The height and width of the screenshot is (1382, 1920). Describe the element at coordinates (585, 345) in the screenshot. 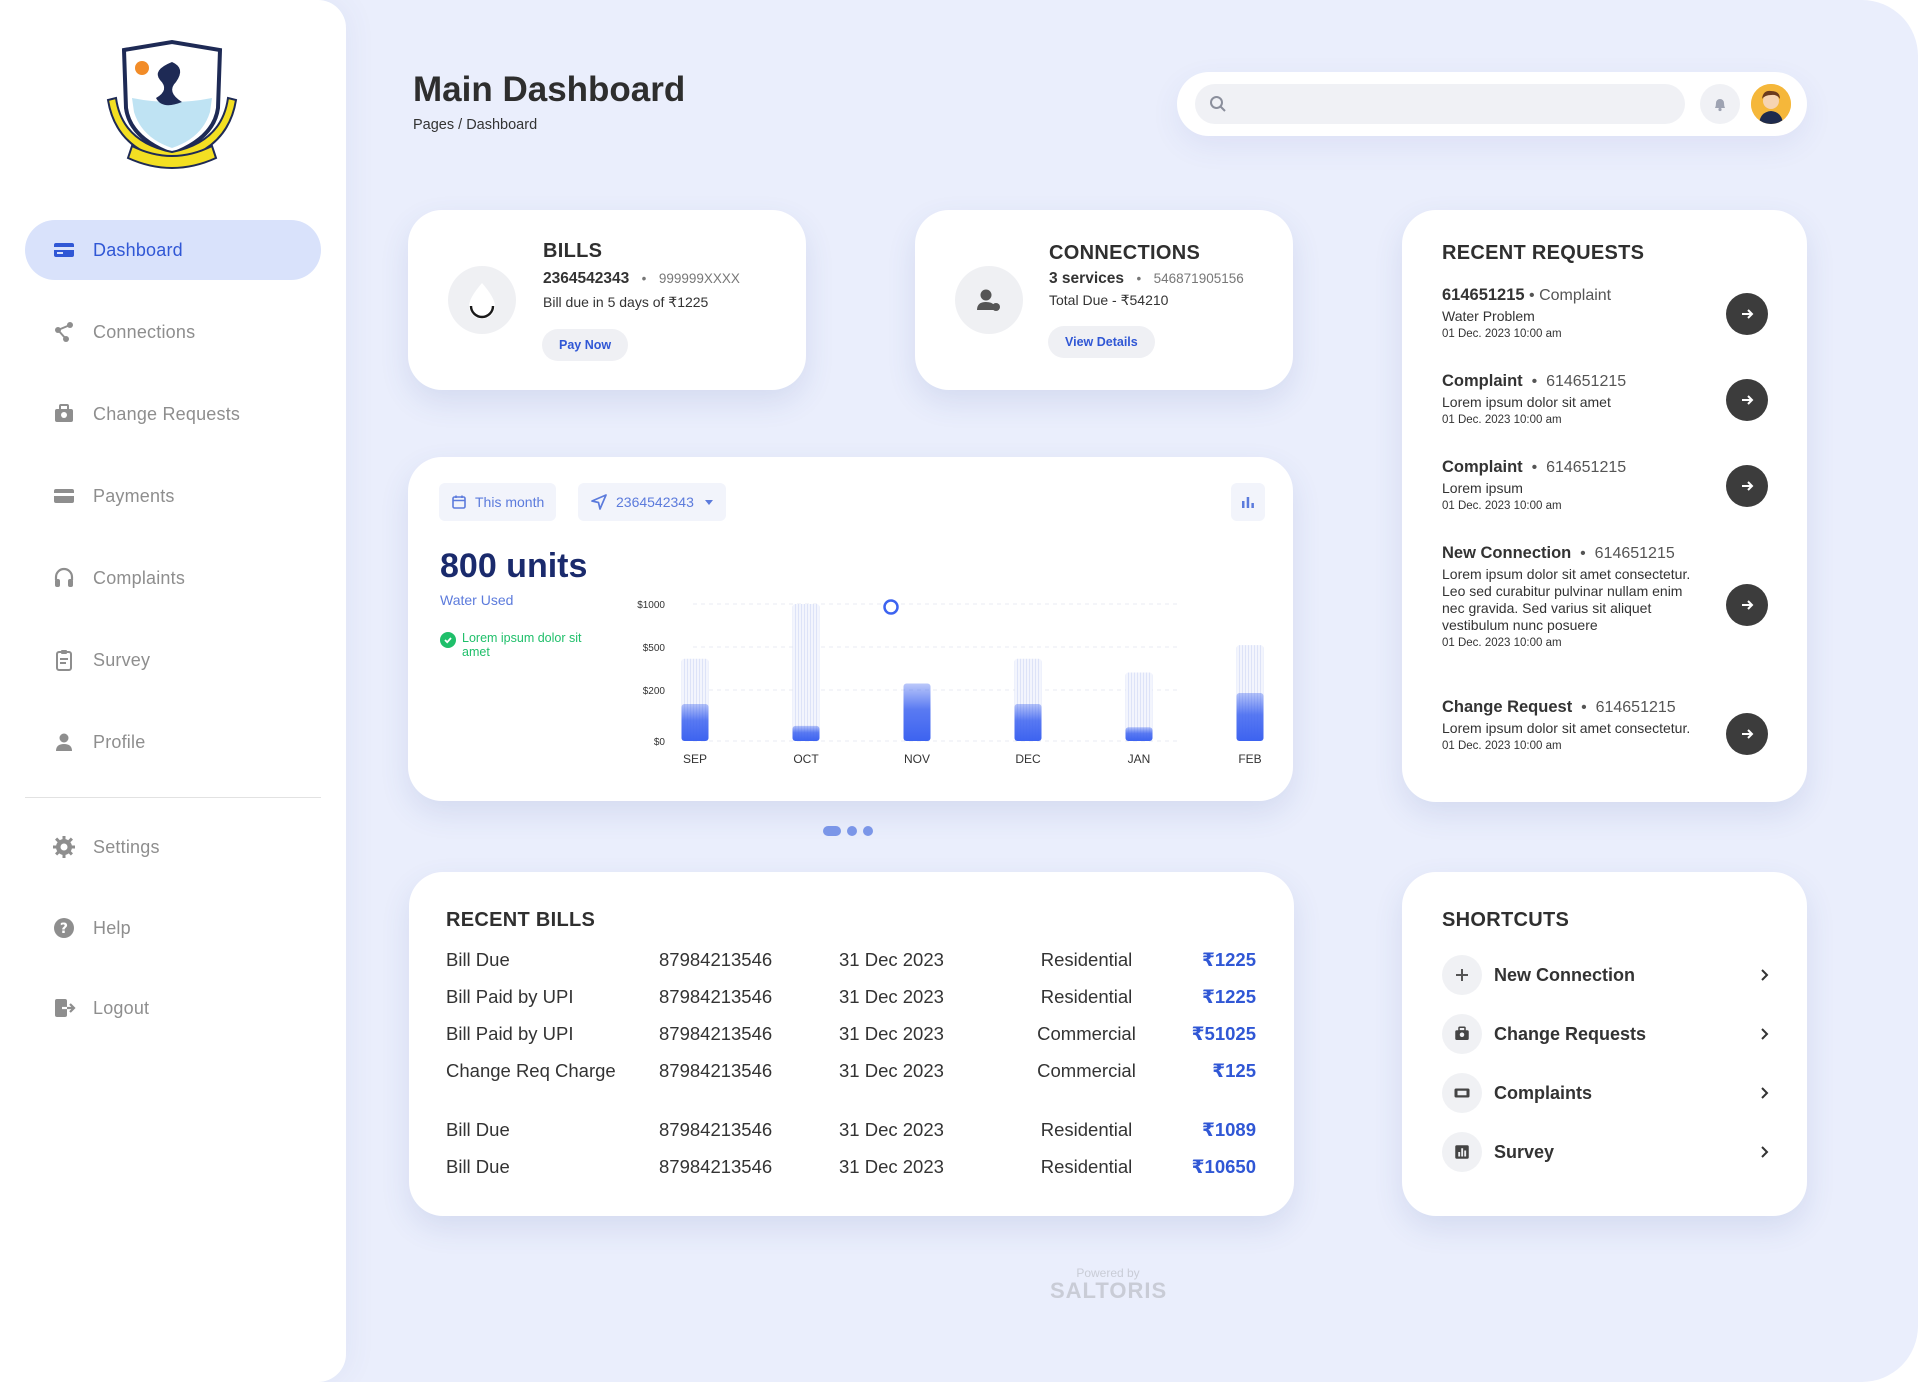

I see `pay-now-button: Pay Now` at that location.